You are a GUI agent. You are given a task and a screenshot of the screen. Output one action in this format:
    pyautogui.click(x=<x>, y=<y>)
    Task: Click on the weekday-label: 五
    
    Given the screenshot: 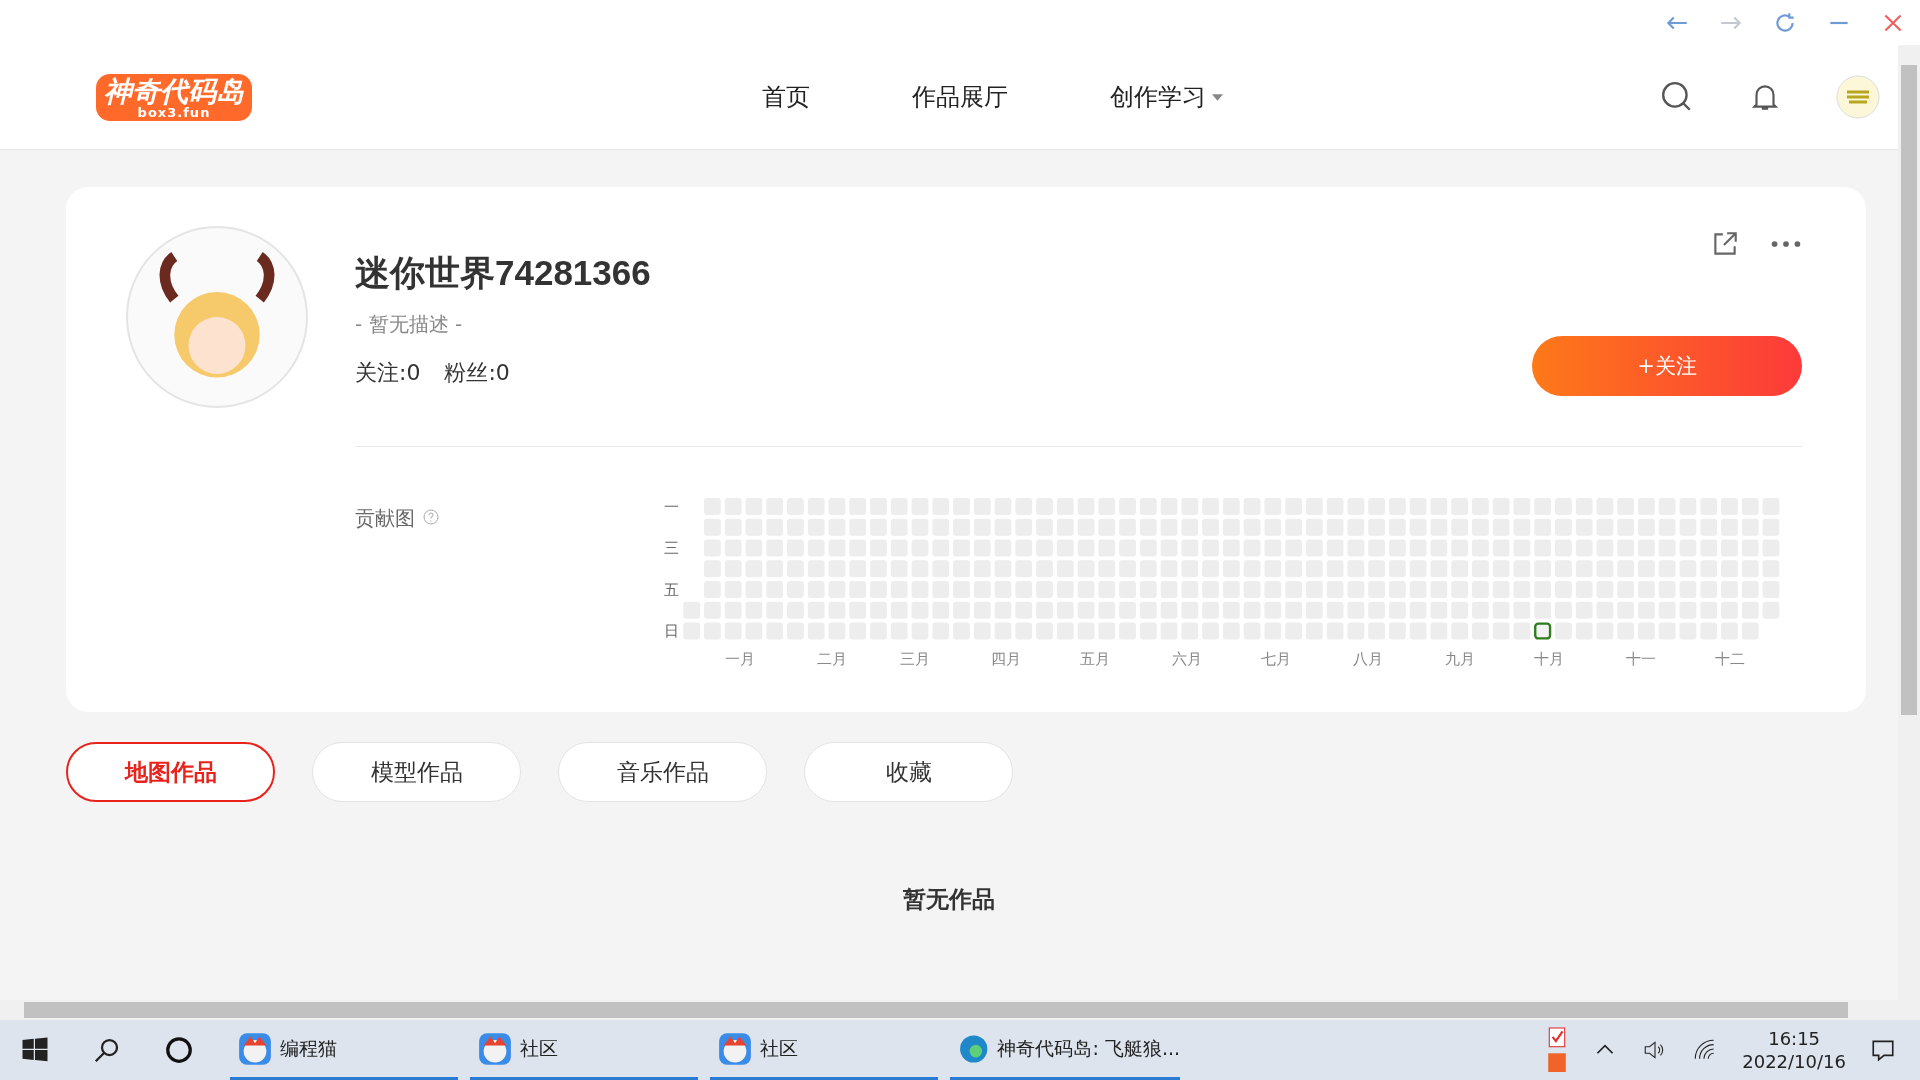 What is the action you would take?
    pyautogui.click(x=671, y=589)
    